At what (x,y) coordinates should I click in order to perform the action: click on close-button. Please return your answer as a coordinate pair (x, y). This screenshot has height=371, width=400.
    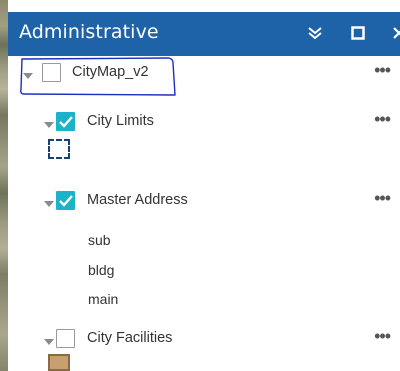
    Looking at the image, I should click on (394, 33).